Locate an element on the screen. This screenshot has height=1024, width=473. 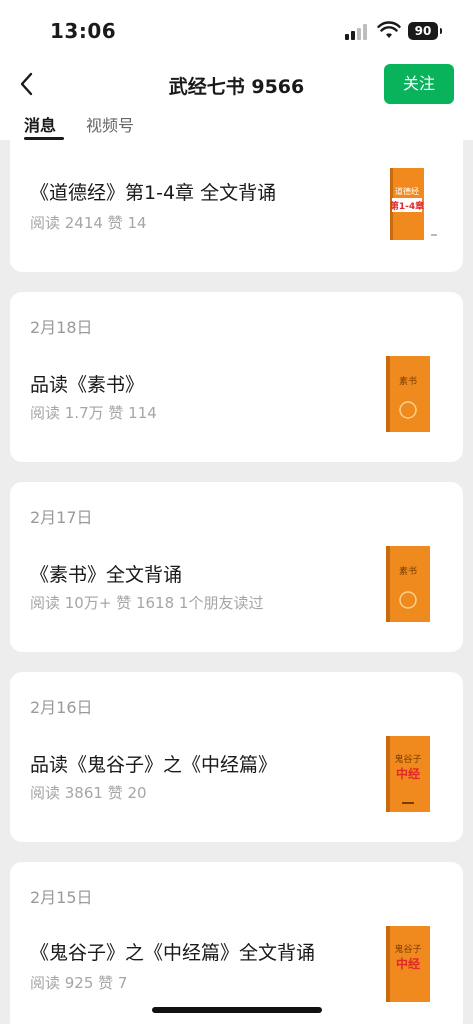
post-meta: 阅读 925 赞 7 is located at coordinates (79, 983).